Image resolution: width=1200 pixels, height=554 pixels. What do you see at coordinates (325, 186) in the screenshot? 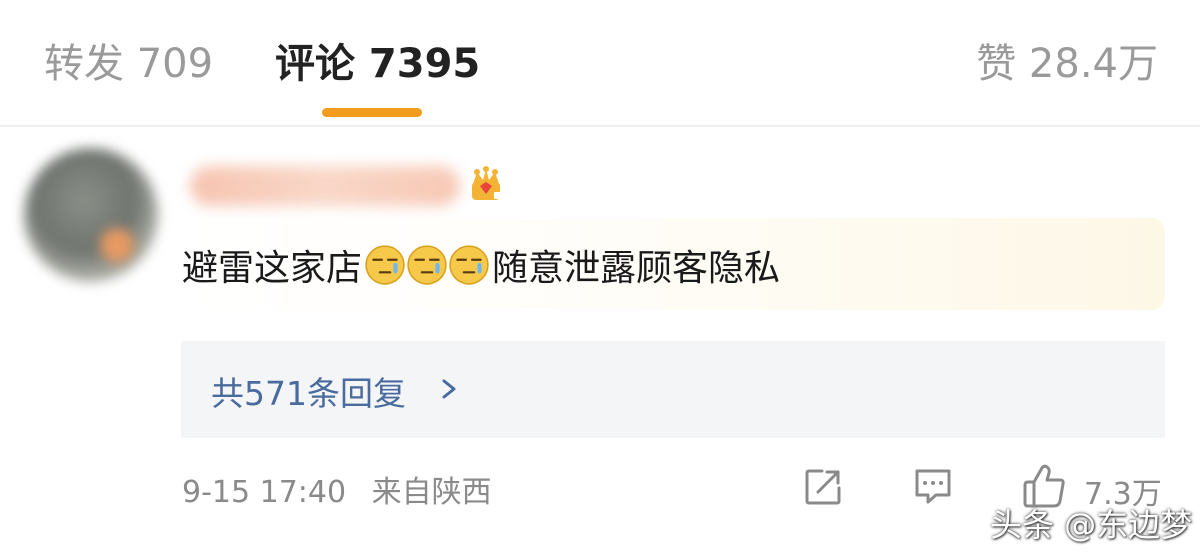
I see `username-blurred` at bounding box center [325, 186].